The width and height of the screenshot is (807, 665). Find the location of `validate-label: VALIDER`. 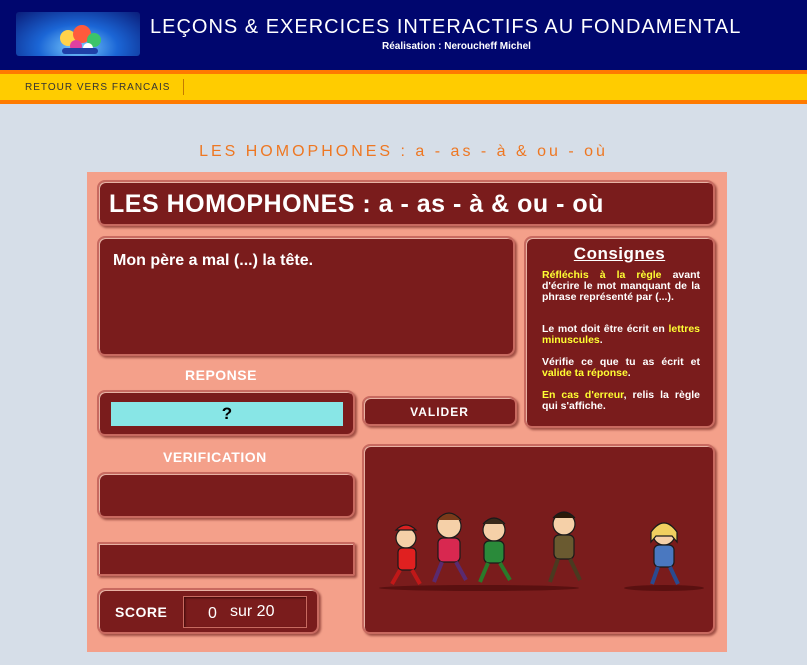

validate-label: VALIDER is located at coordinates (439, 412).